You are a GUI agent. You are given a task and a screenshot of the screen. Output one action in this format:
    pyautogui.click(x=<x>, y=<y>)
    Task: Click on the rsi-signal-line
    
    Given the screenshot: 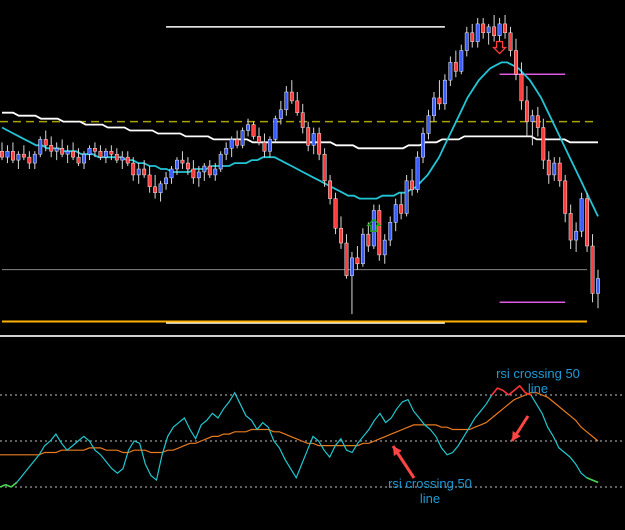 What is the action you would take?
    pyautogui.click(x=299, y=424)
    